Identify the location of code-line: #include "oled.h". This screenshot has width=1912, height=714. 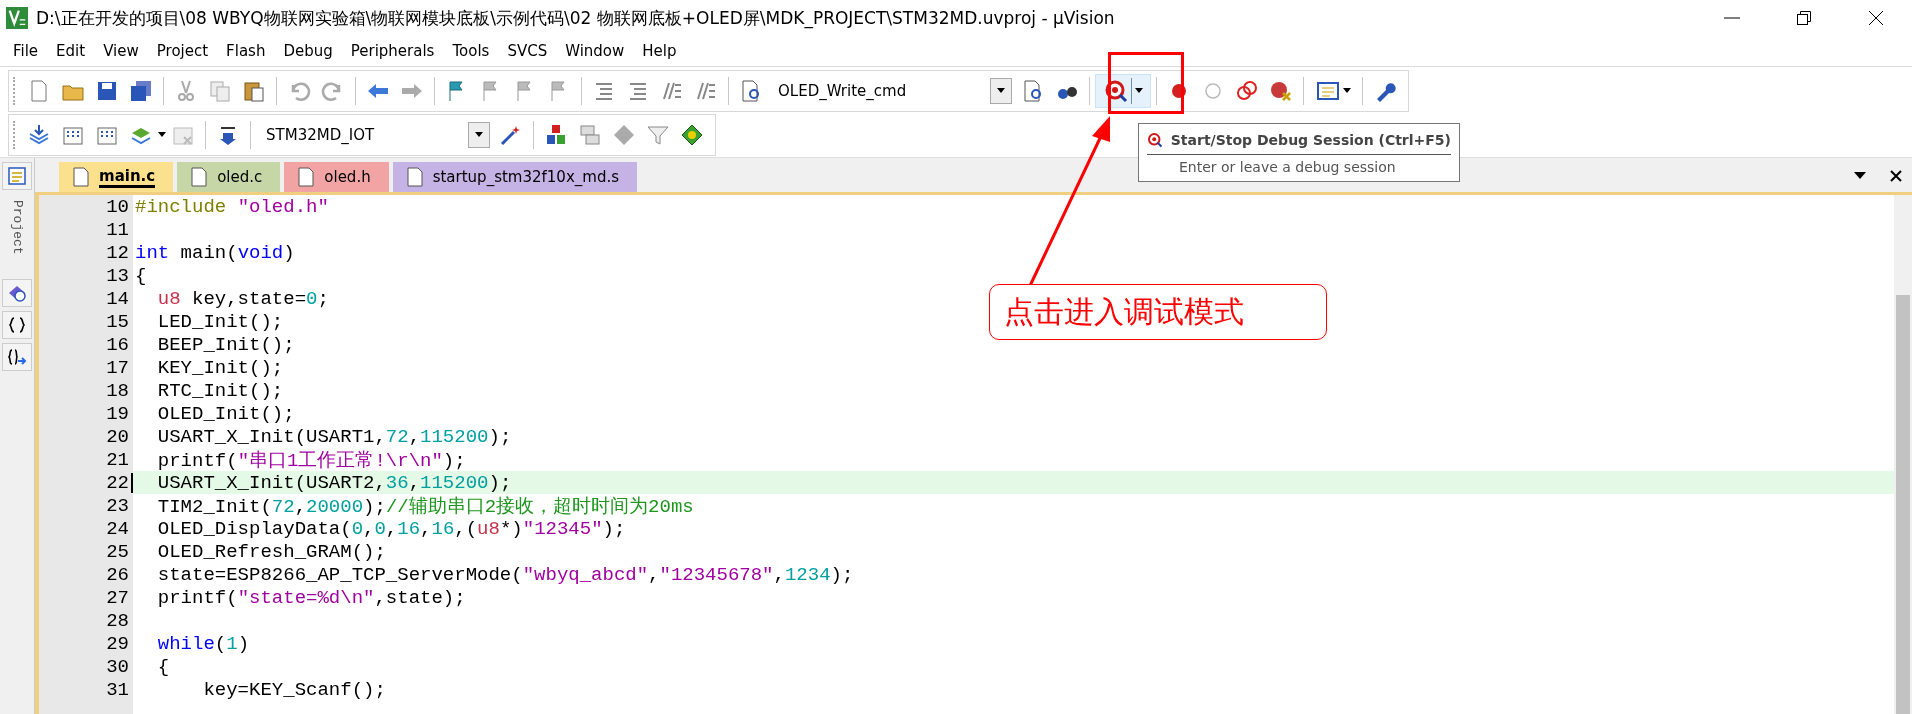
(232, 206).